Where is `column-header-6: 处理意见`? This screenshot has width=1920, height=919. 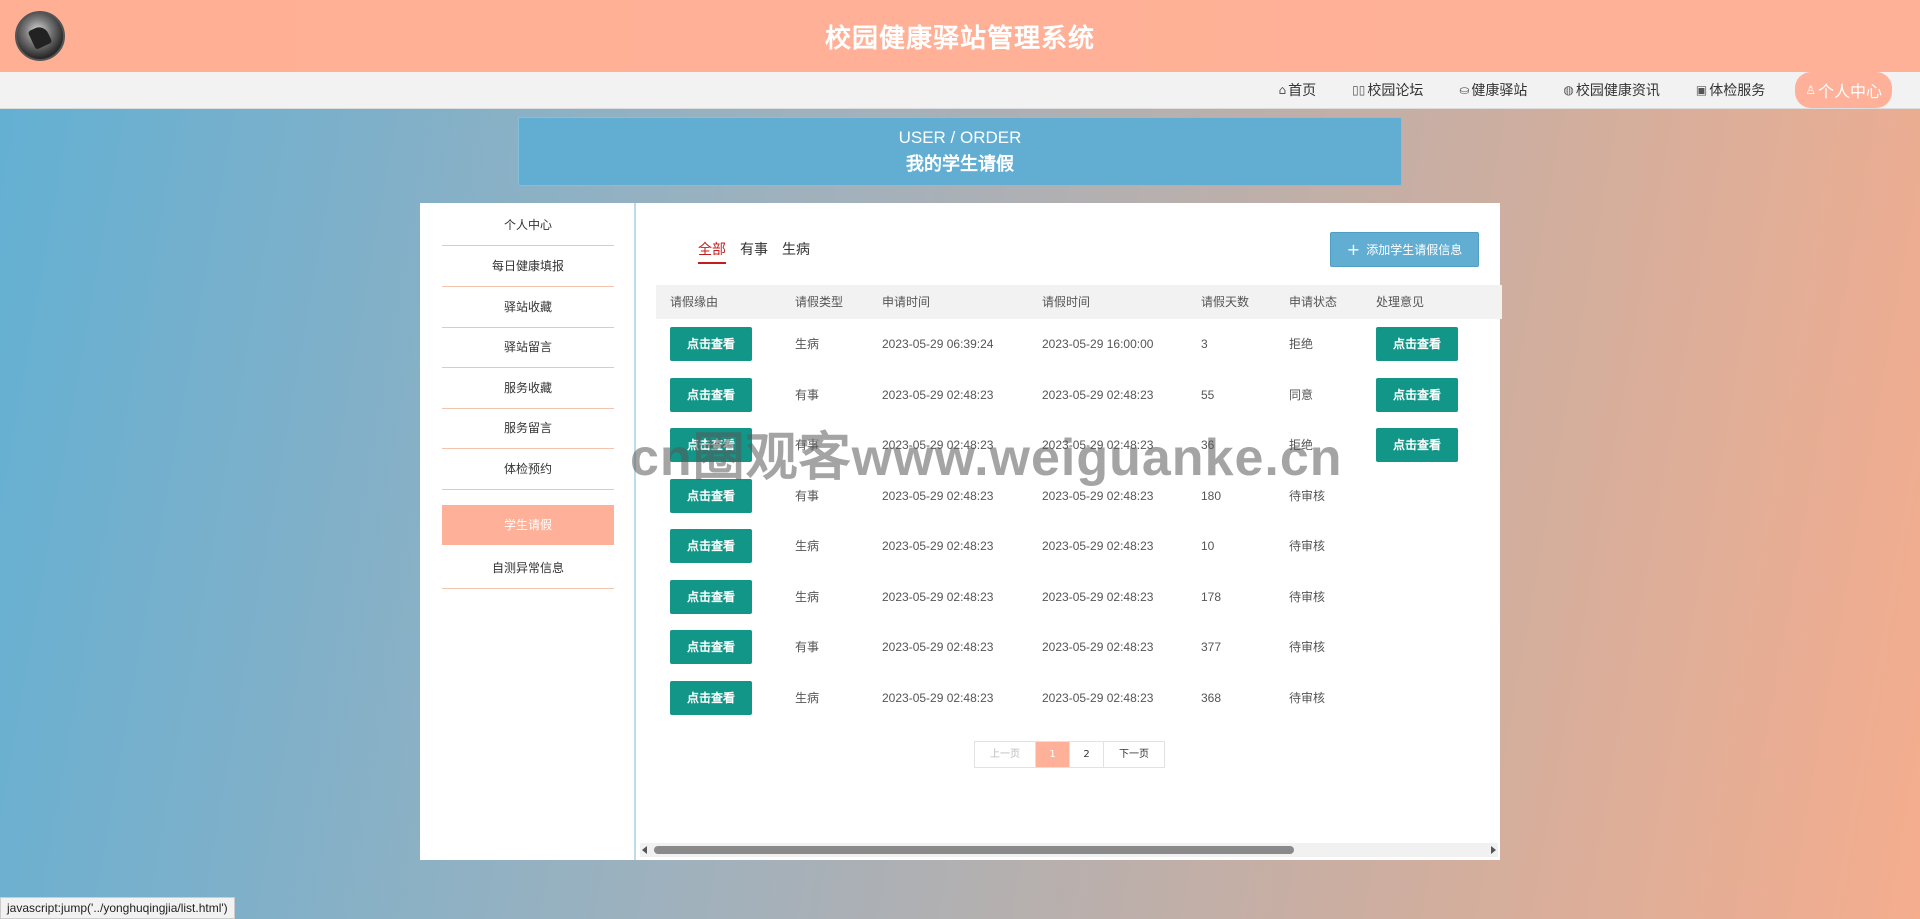 column-header-6: 处理意见 is located at coordinates (1400, 302).